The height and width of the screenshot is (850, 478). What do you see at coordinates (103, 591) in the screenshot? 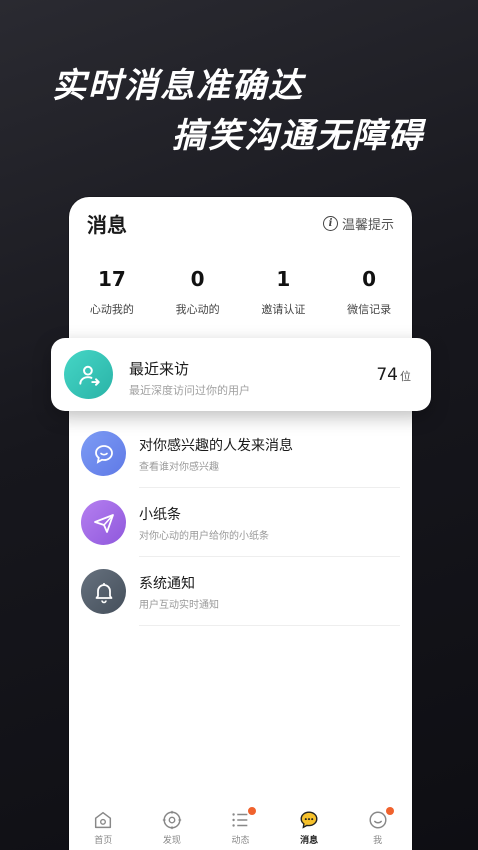
I see `bell-icon` at bounding box center [103, 591].